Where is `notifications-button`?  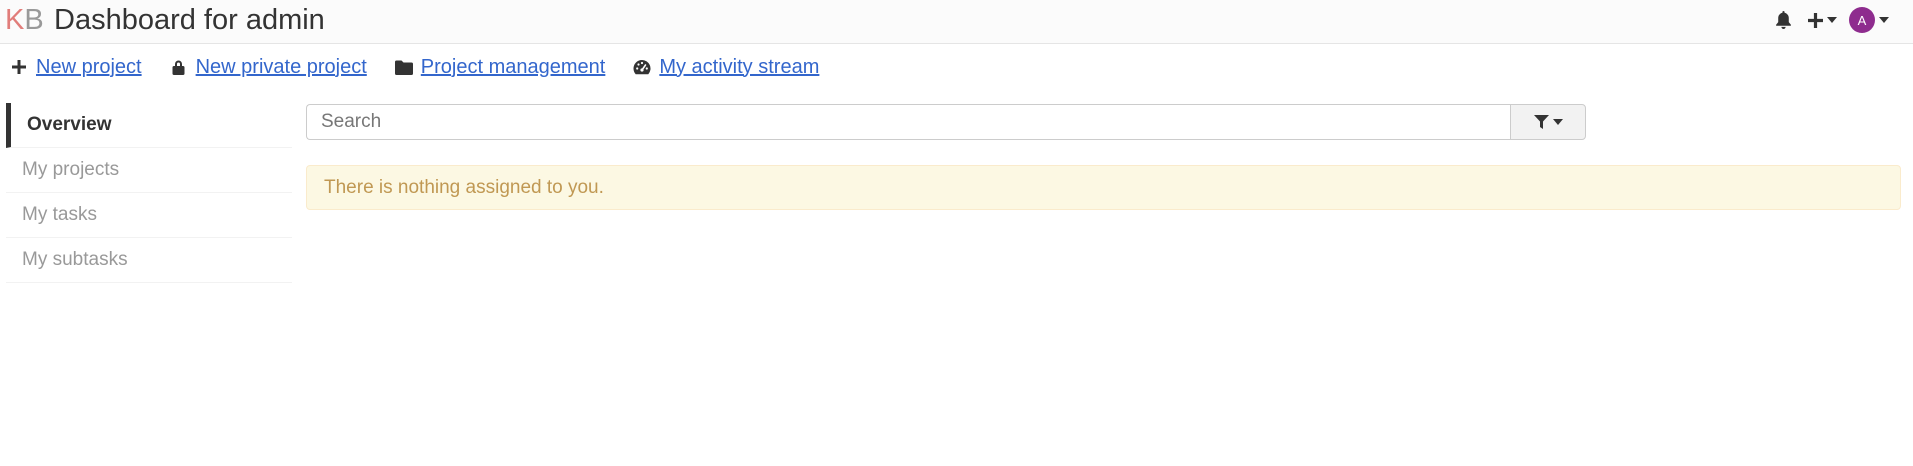 notifications-button is located at coordinates (1783, 20).